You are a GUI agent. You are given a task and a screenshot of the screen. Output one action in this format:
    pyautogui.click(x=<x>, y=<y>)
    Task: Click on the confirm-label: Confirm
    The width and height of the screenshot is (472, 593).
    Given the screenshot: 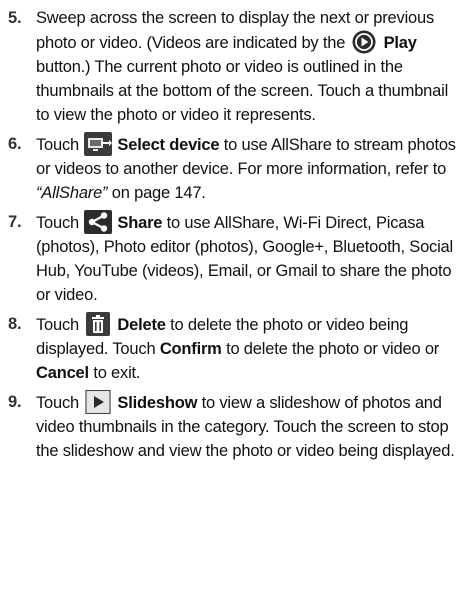 What is the action you would take?
    pyautogui.click(x=190, y=349)
    